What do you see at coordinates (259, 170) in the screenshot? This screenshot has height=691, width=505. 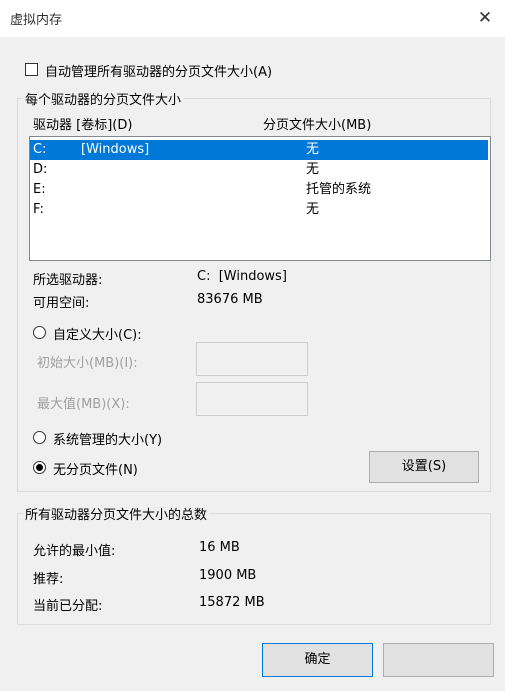 I see `drive-row-d: D: 无` at bounding box center [259, 170].